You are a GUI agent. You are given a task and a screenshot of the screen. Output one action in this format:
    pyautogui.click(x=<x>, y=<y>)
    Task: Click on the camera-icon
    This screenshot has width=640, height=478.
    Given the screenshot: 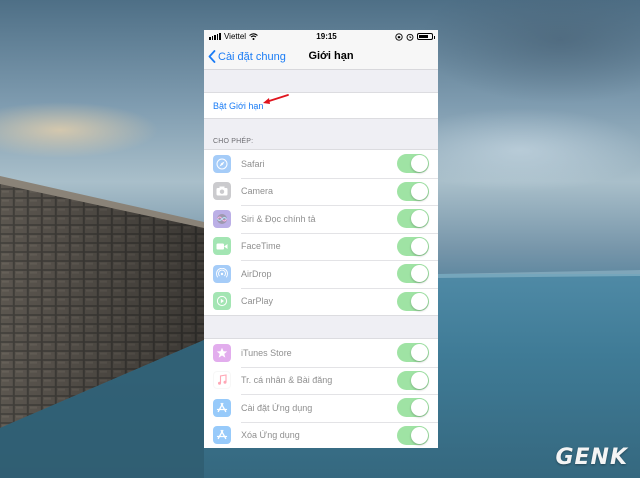 What is the action you would take?
    pyautogui.click(x=222, y=191)
    